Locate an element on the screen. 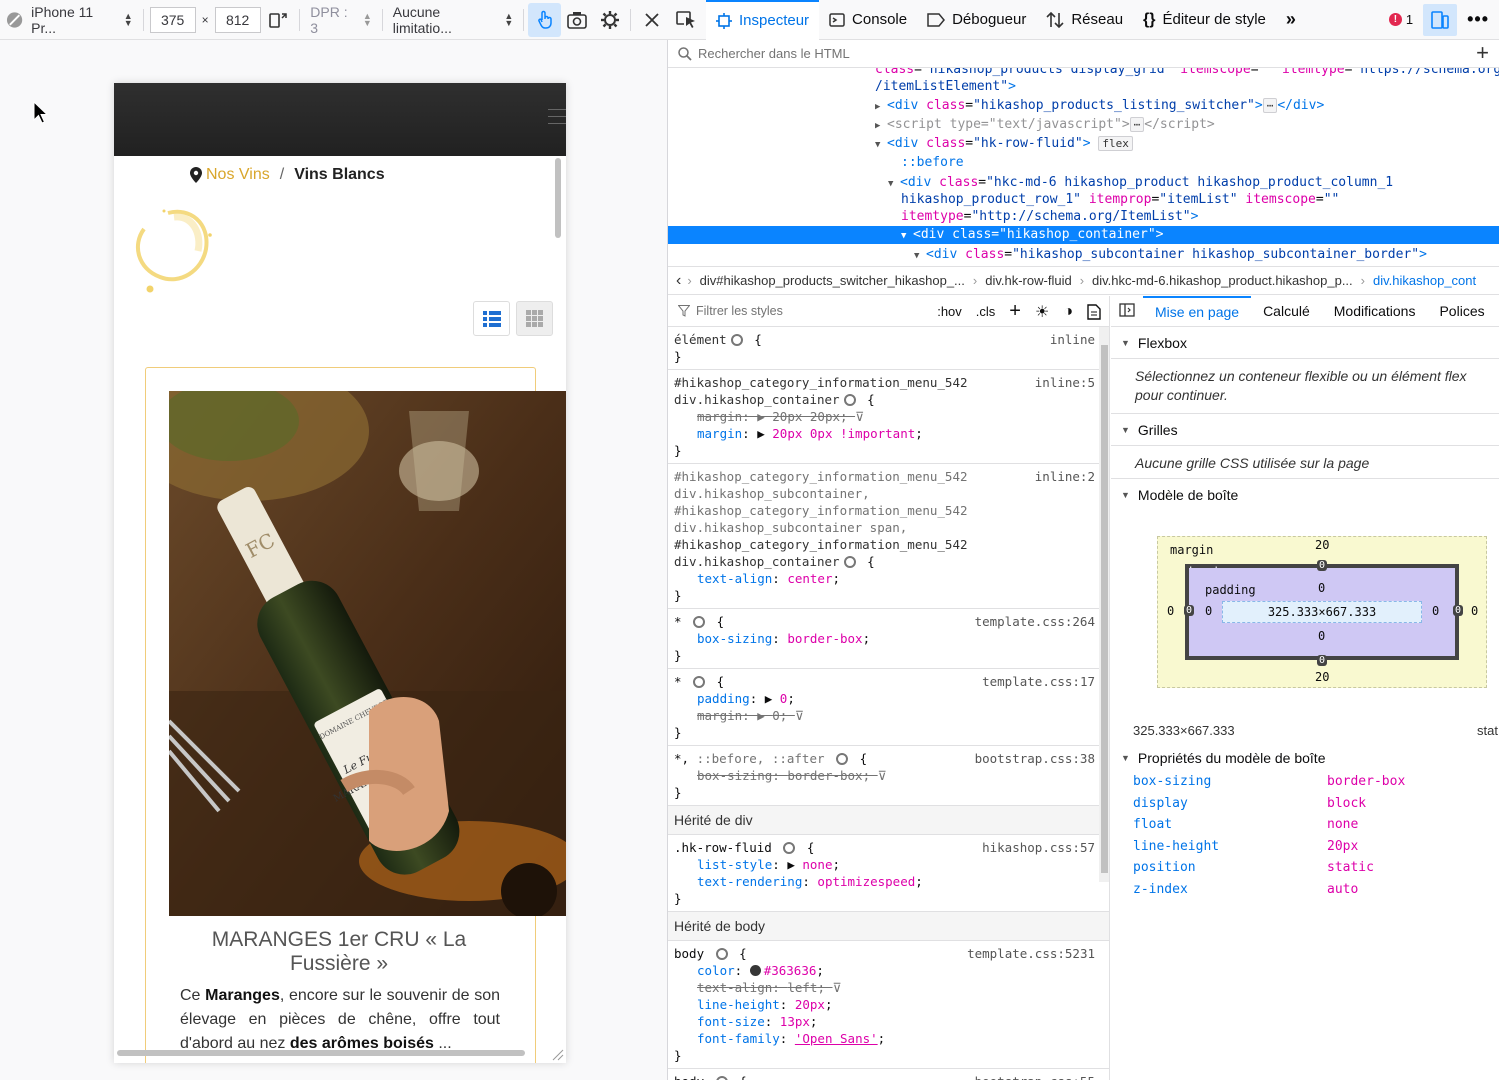 The image size is (1499, 1080). bm-border-right: 0 is located at coordinates (1458, 610).